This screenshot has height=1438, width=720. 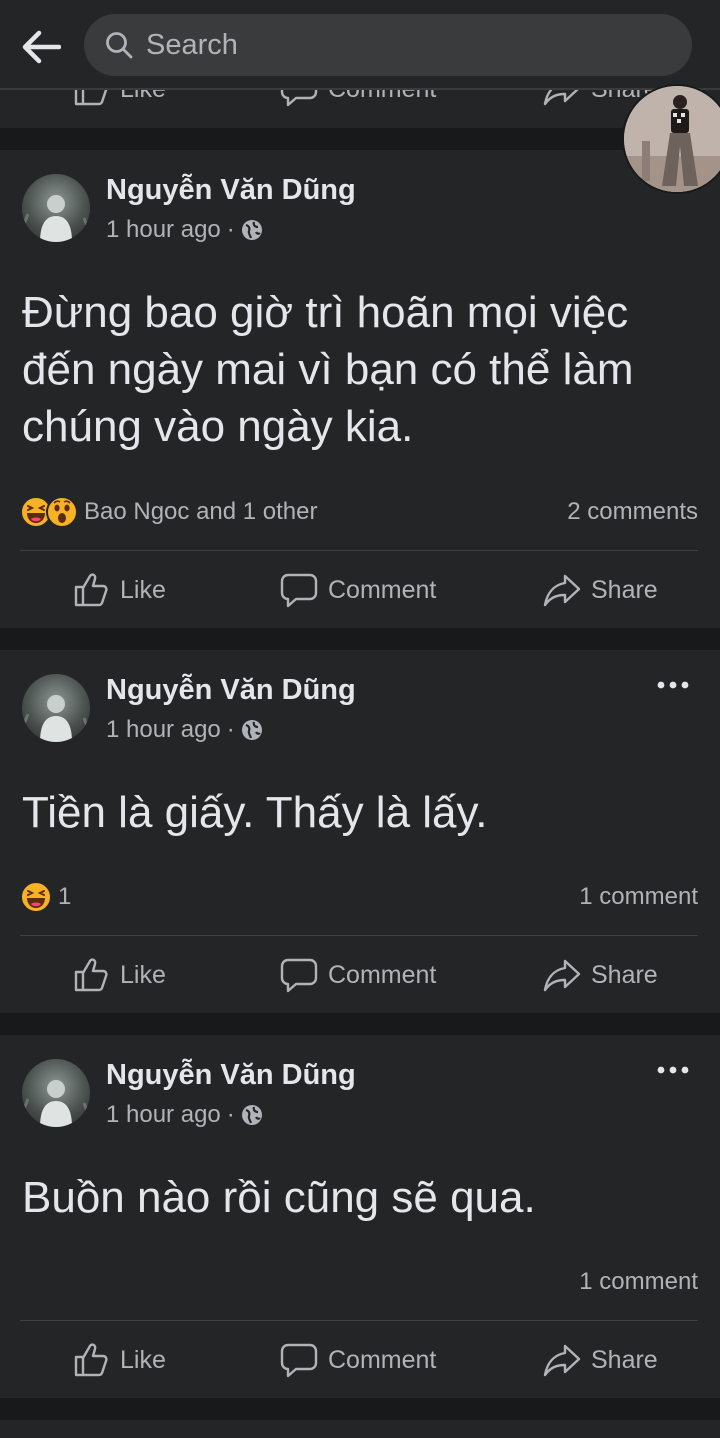 I want to click on comments-count: 2 comments, so click(x=632, y=512).